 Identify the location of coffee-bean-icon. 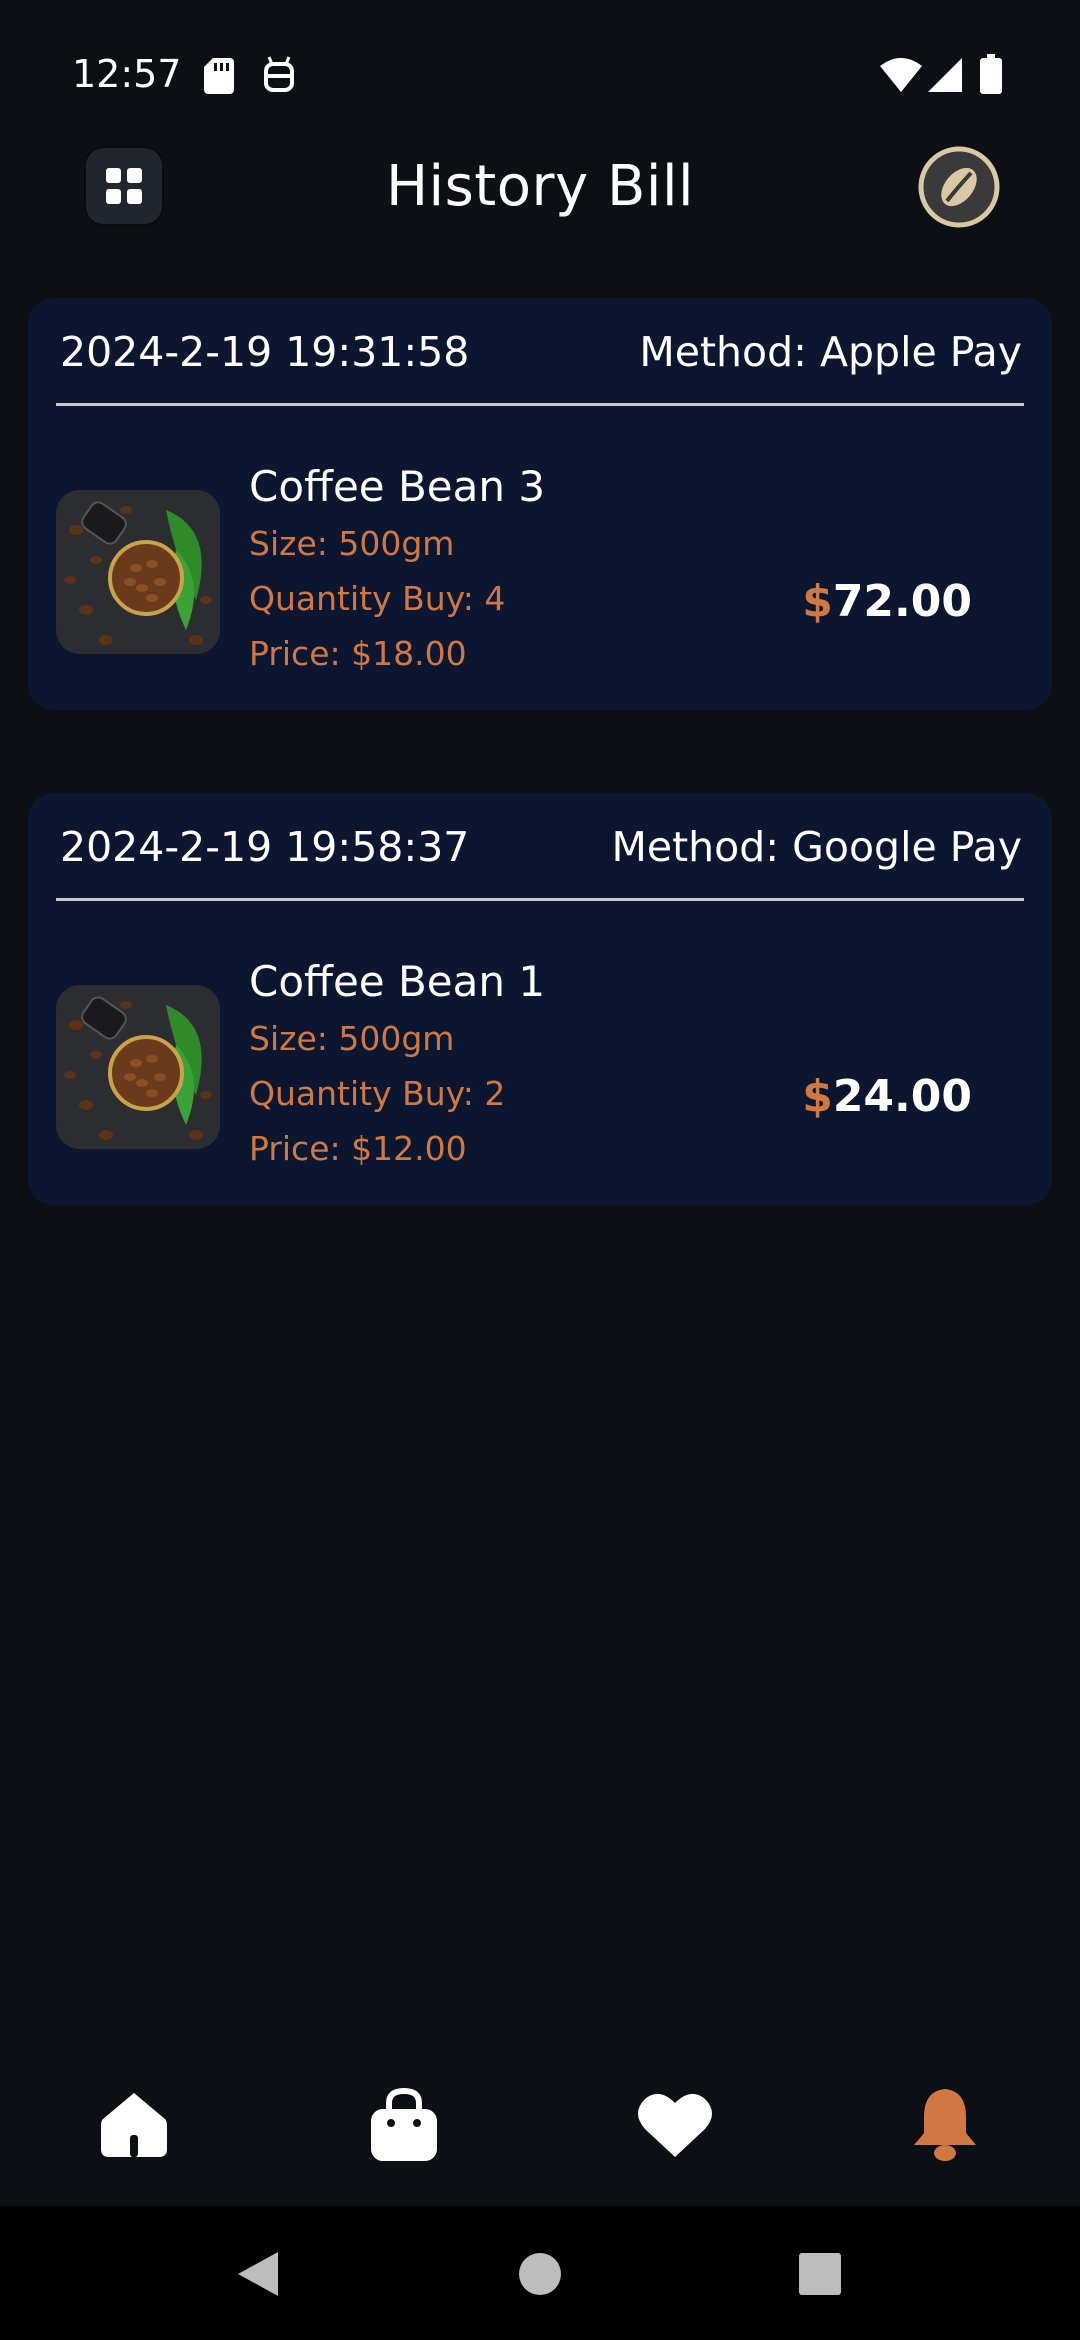
(959, 187).